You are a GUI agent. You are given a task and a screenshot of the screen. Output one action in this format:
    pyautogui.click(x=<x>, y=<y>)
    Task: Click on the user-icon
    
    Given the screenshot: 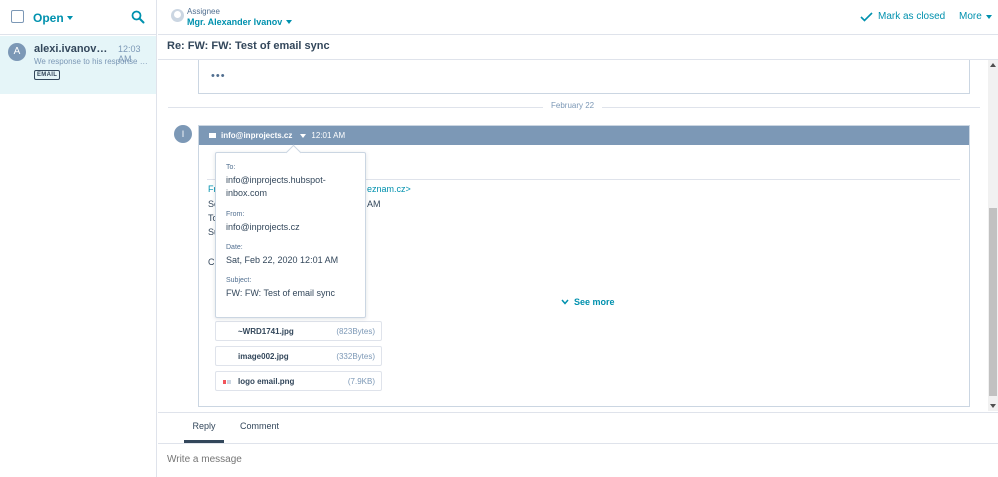 What is the action you would take?
    pyautogui.click(x=177, y=15)
    